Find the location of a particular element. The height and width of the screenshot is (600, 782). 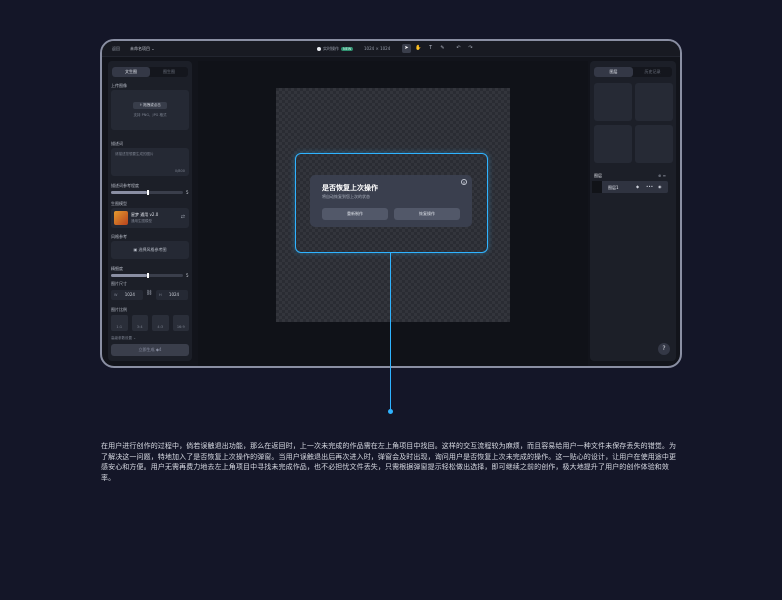

more-icon: ••• is located at coordinates (649, 186).